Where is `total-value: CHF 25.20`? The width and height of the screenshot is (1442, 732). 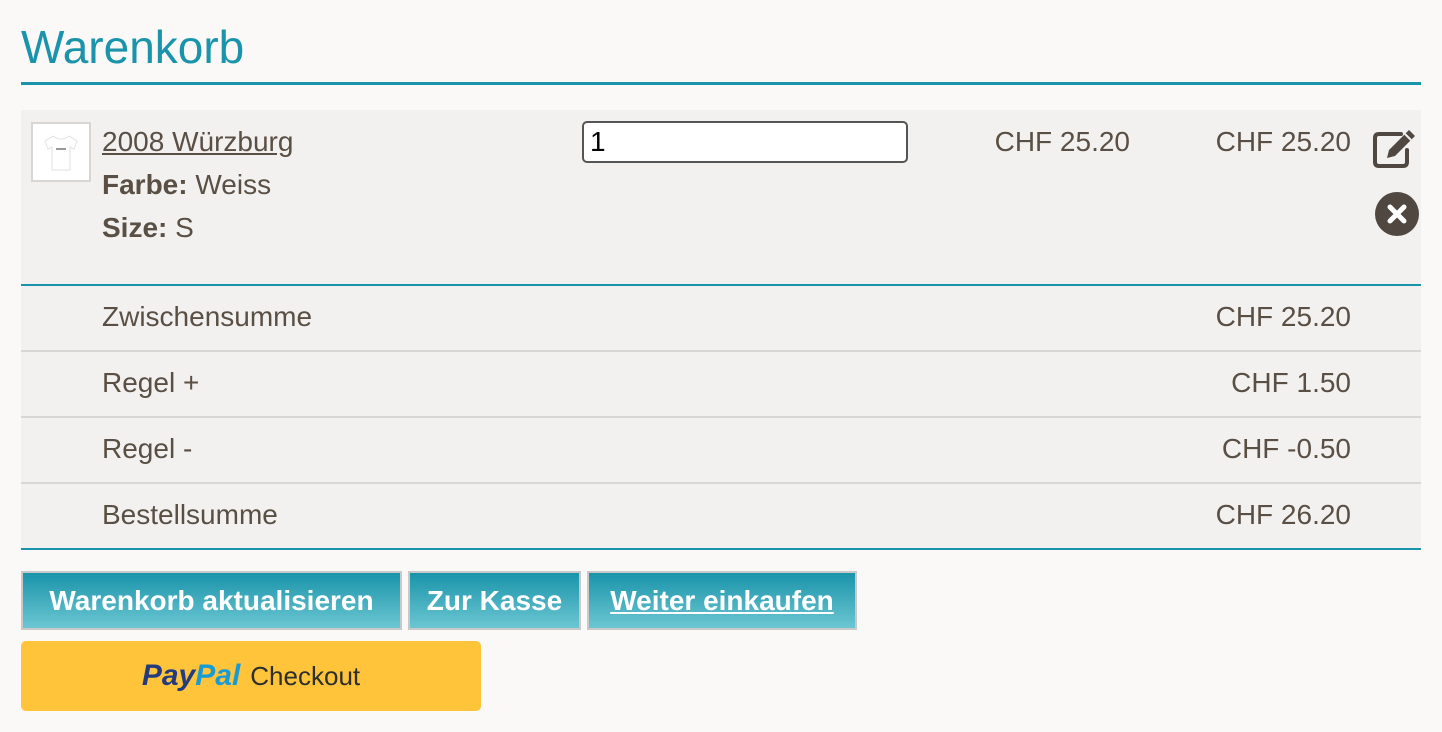 total-value: CHF 25.20 is located at coordinates (1283, 316).